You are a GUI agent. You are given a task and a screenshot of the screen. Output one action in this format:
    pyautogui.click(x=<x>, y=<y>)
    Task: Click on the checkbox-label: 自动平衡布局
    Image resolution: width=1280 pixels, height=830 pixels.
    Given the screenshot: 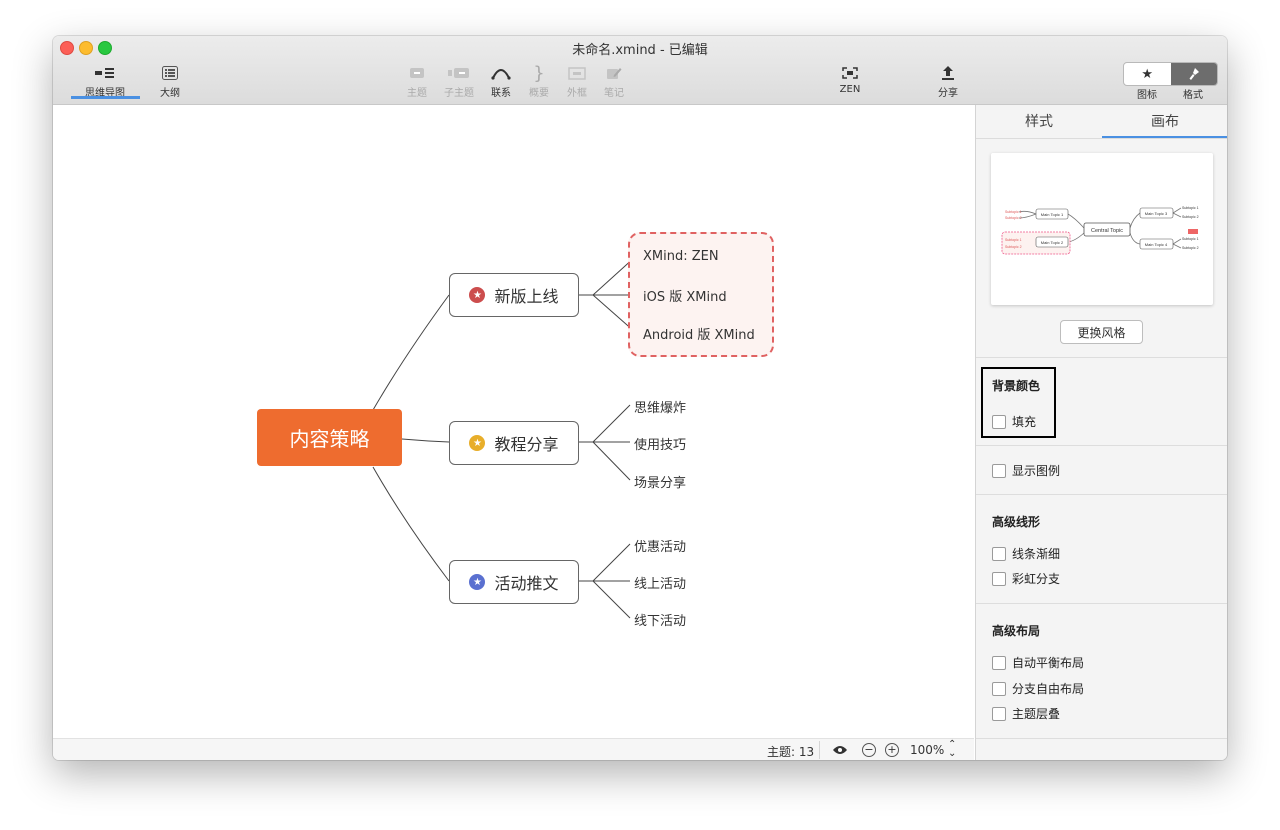 What is the action you would take?
    pyautogui.click(x=1048, y=663)
    